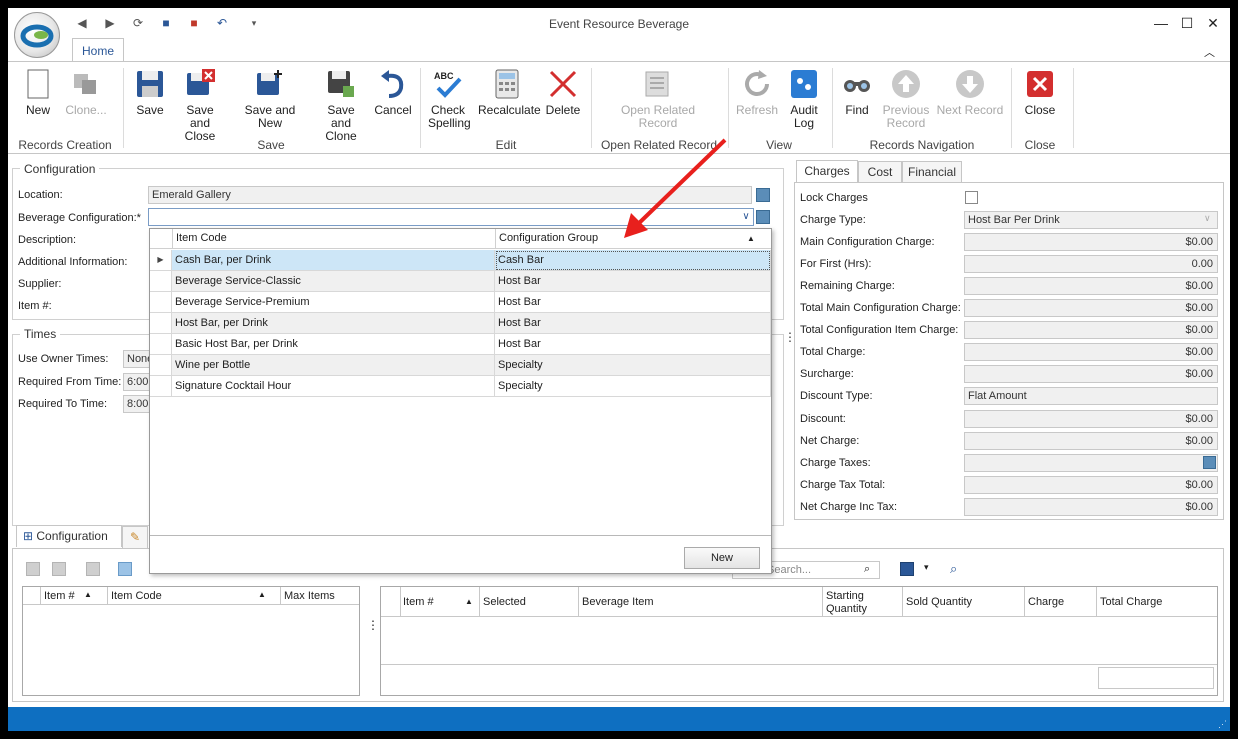 The image size is (1238, 739). I want to click on tab-bottom-configuration: ⊞ Configuration, so click(69, 536).